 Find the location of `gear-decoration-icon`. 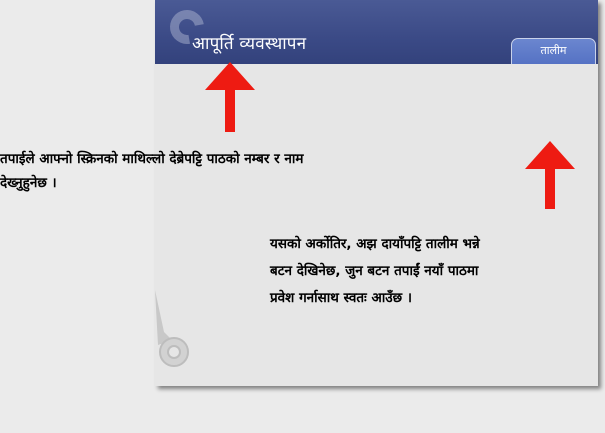

gear-decoration-icon is located at coordinates (172, 328).